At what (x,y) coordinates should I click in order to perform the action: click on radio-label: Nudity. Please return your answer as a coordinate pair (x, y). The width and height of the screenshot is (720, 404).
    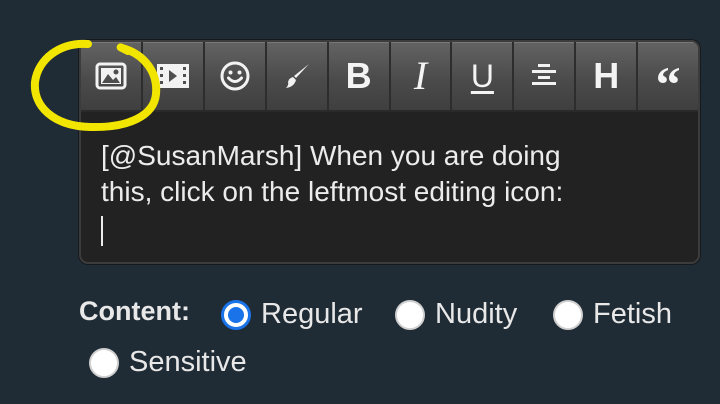
    Looking at the image, I should click on (476, 314).